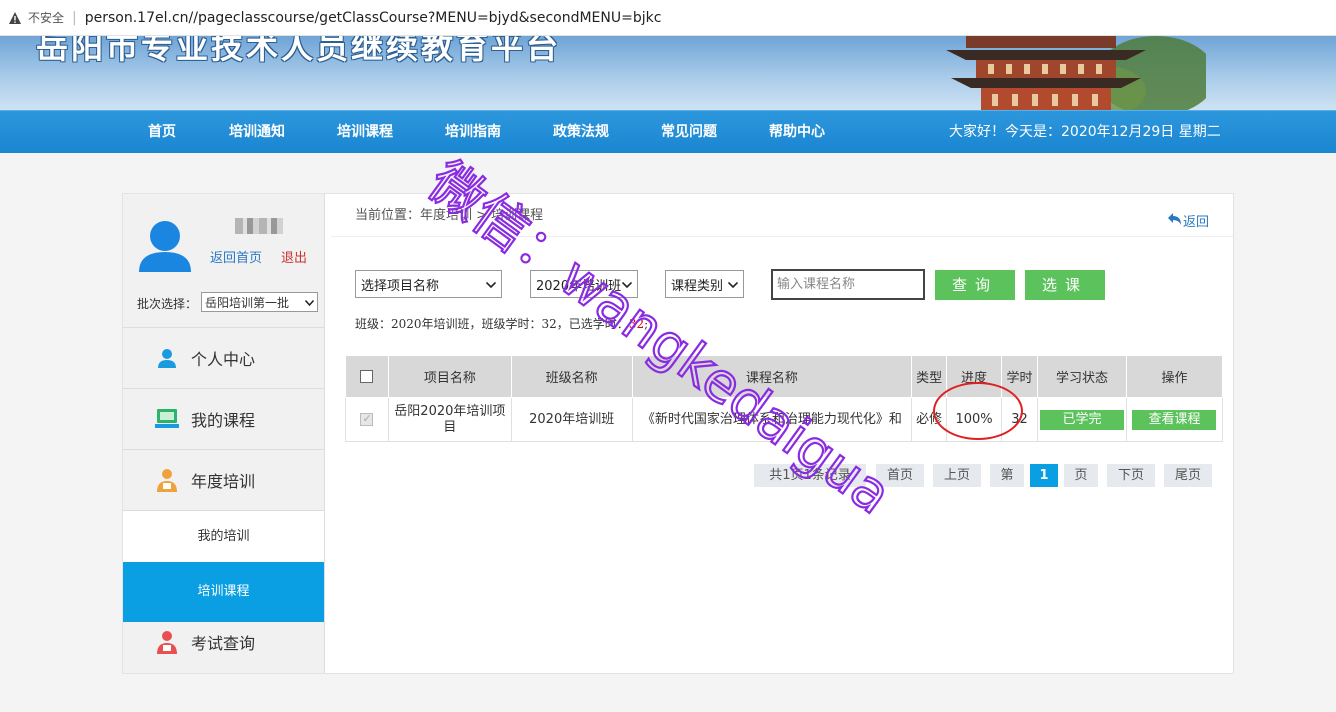  Describe the element at coordinates (929, 419) in the screenshot. I see `cell-type: 必修` at that location.